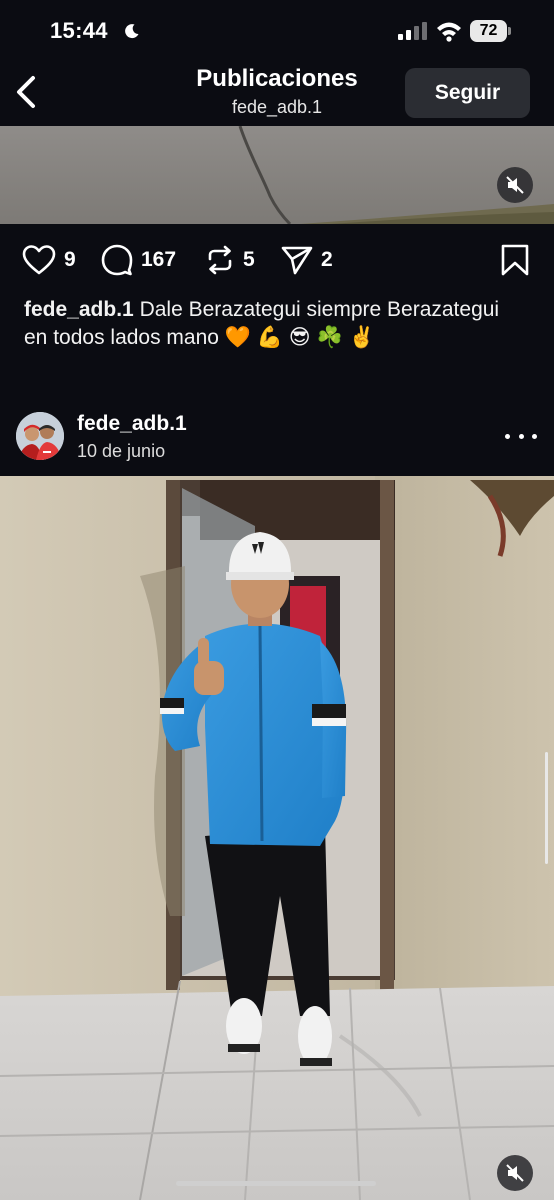  I want to click on post-username: fede_adb.1, so click(132, 424).